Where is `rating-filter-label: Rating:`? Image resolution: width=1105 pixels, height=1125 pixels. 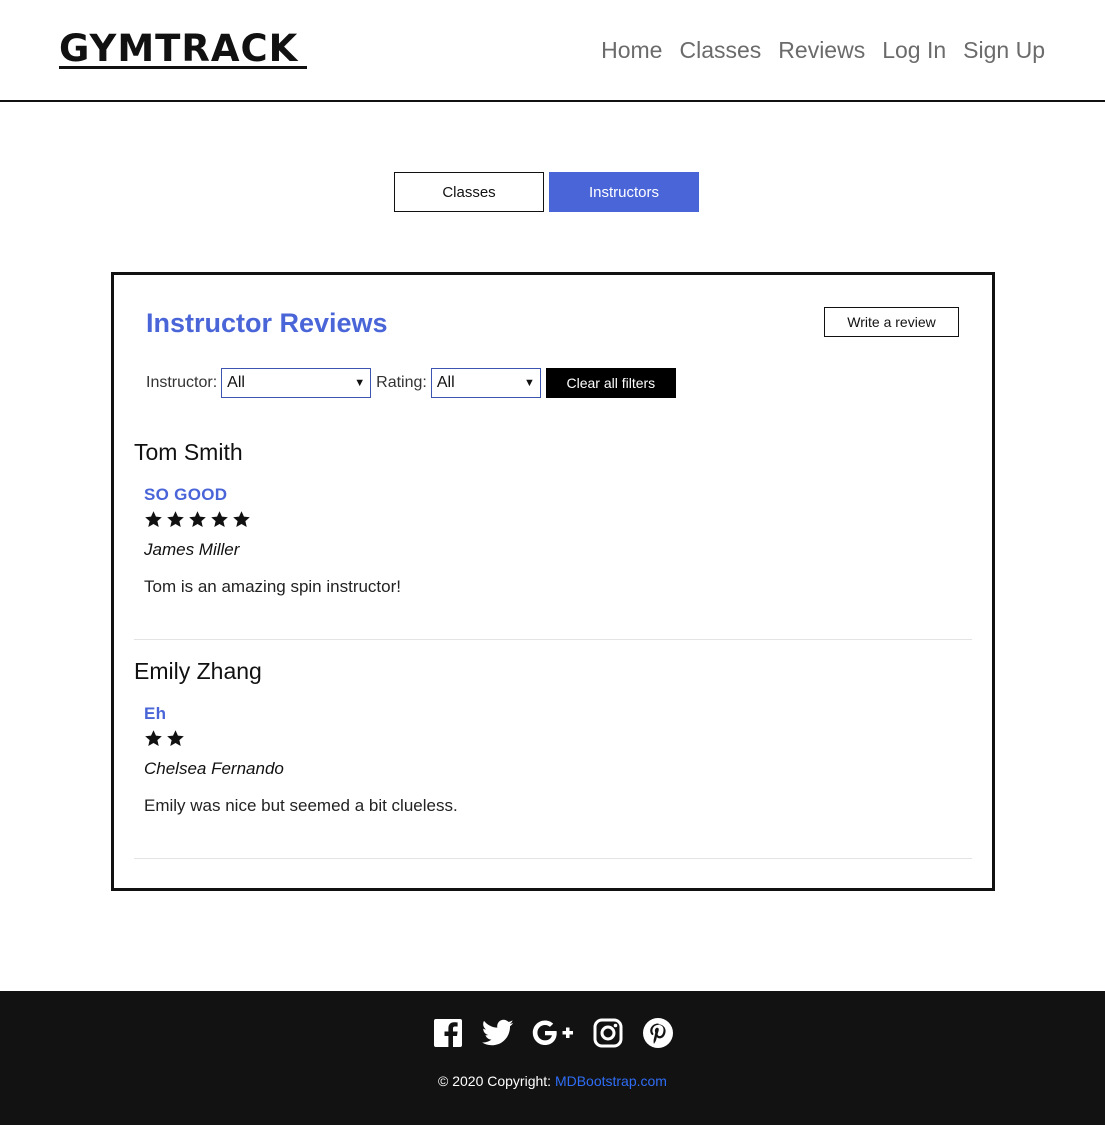
rating-filter-label: Rating: is located at coordinates (401, 382).